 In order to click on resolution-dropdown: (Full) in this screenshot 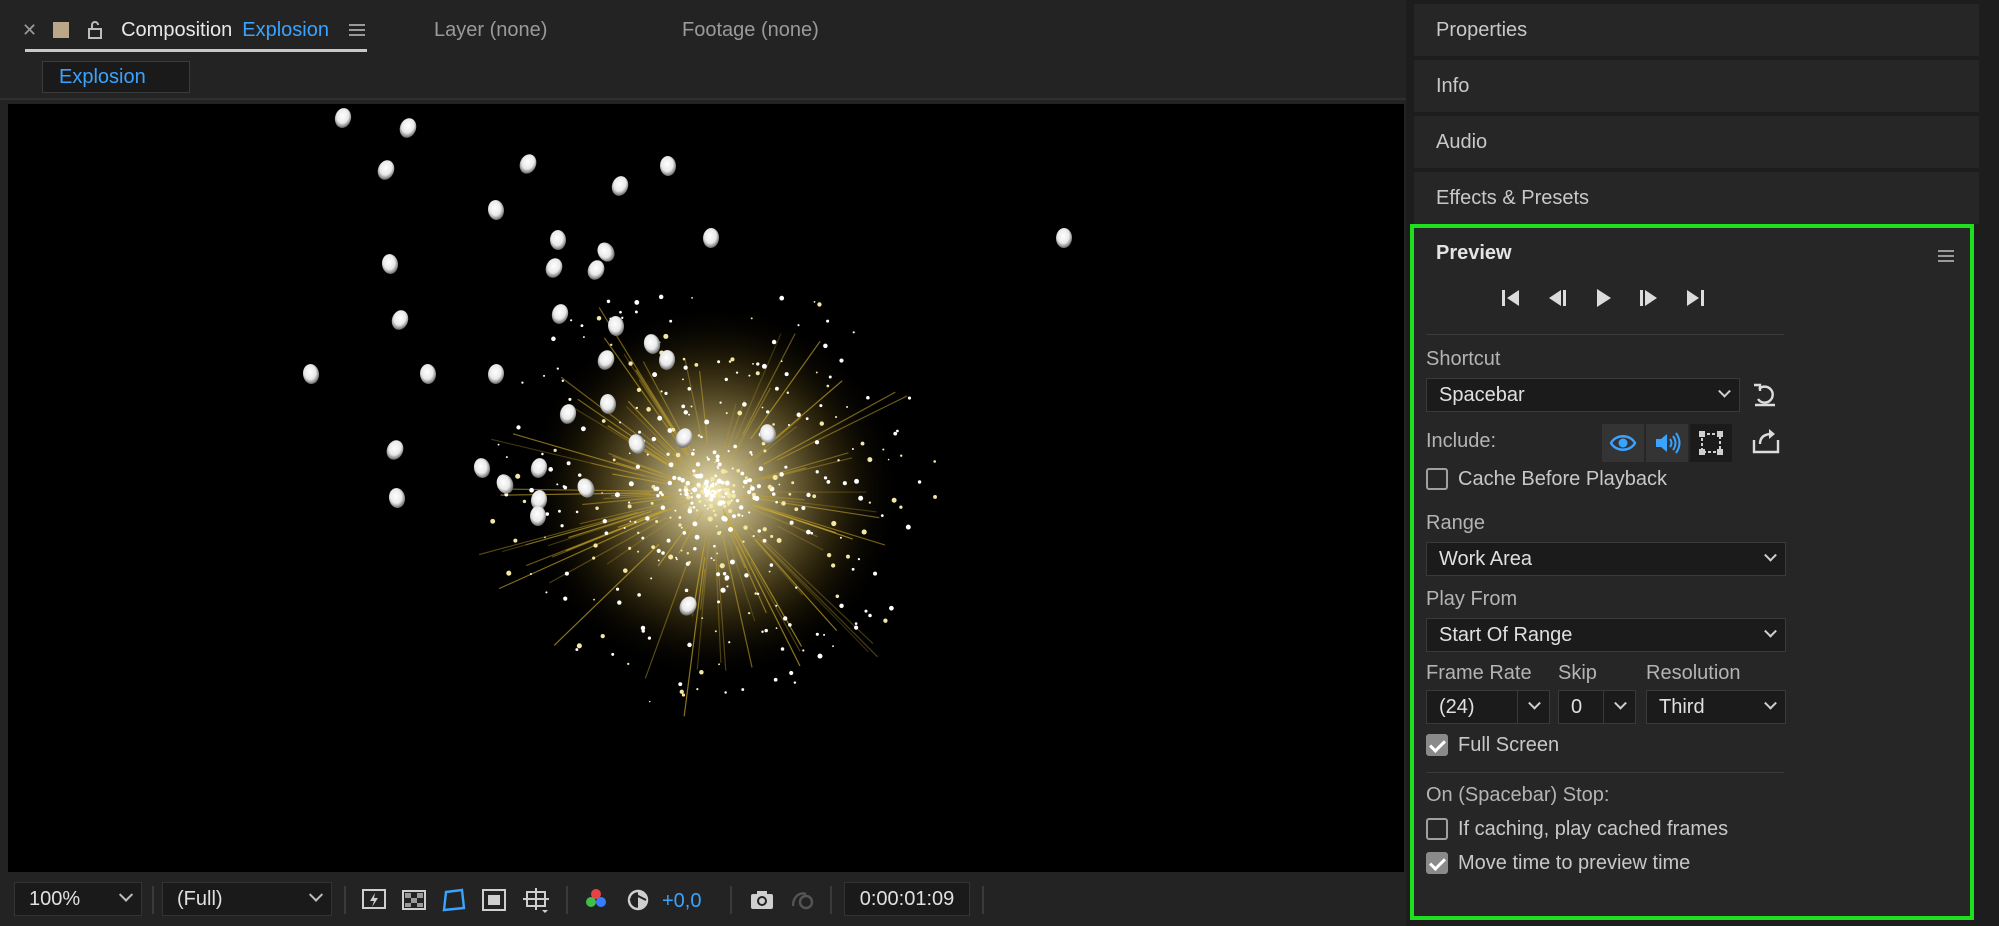, I will do `click(247, 899)`.